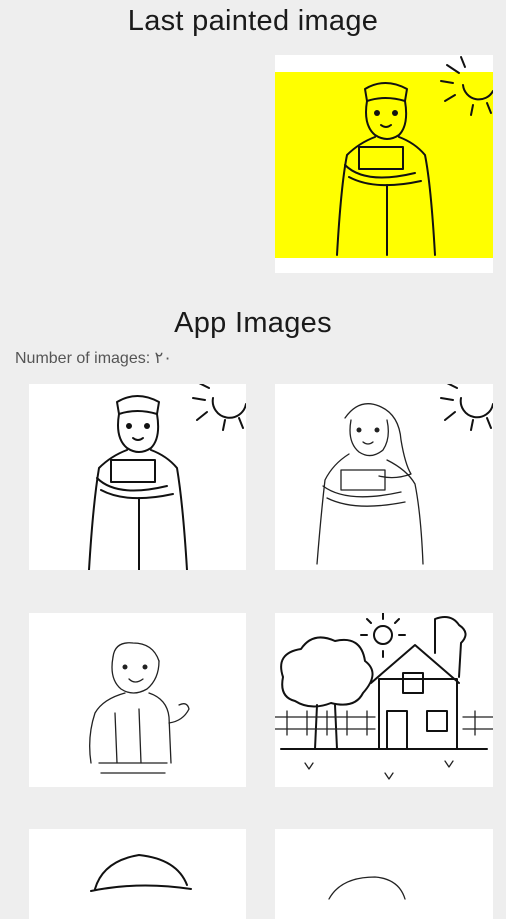 This screenshot has height=919, width=506. I want to click on last-painted-image, so click(384, 164).